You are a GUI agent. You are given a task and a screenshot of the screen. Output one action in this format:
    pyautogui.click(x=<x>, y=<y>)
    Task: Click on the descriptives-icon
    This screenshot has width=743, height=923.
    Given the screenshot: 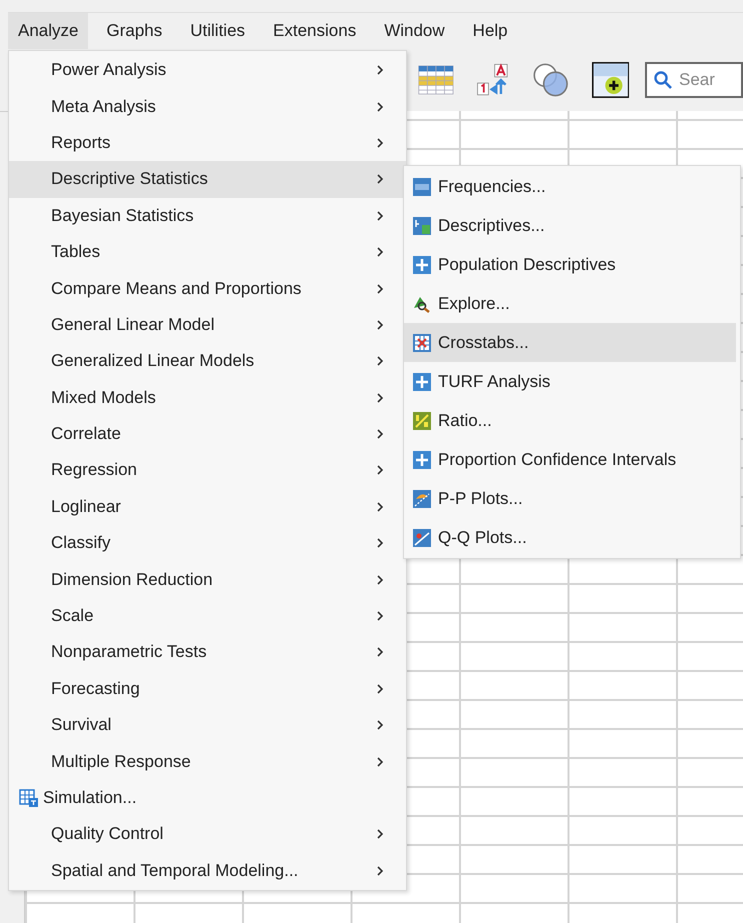 What is the action you would take?
    pyautogui.click(x=422, y=226)
    